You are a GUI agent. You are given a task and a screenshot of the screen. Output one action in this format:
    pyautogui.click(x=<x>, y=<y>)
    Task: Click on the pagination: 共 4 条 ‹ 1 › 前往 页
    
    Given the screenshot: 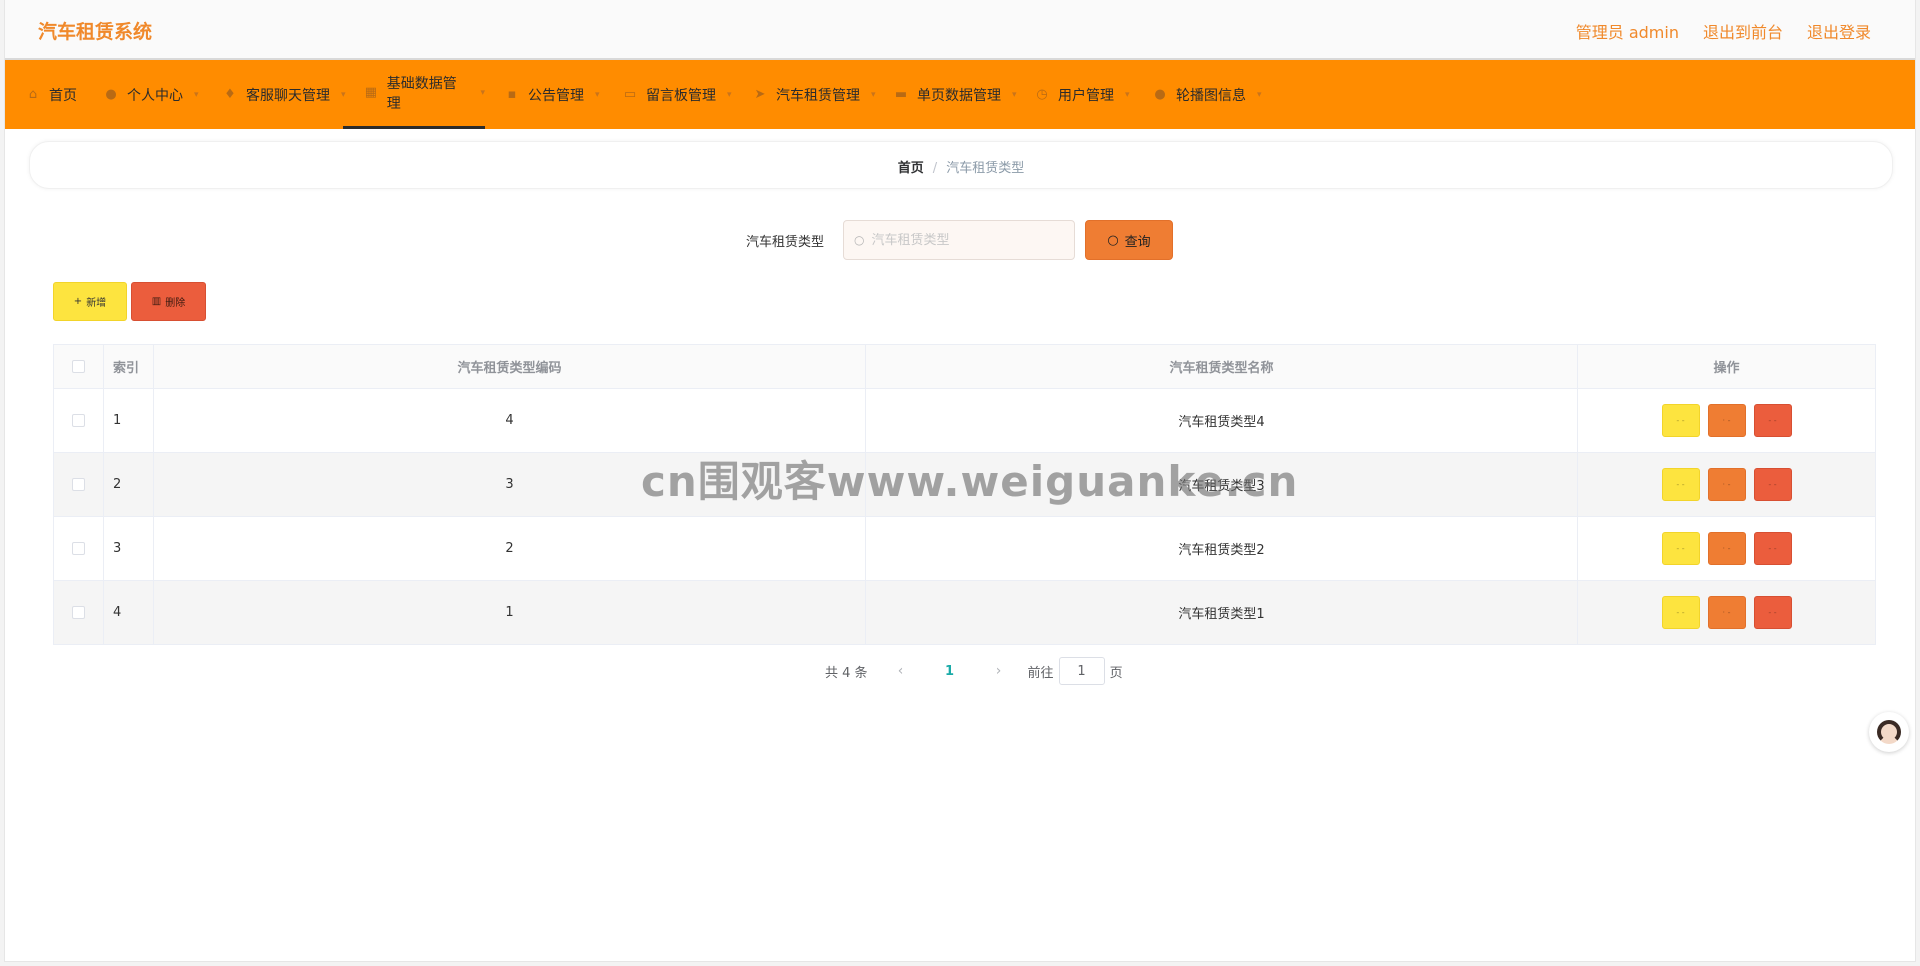 What is the action you would take?
    pyautogui.click(x=974, y=671)
    